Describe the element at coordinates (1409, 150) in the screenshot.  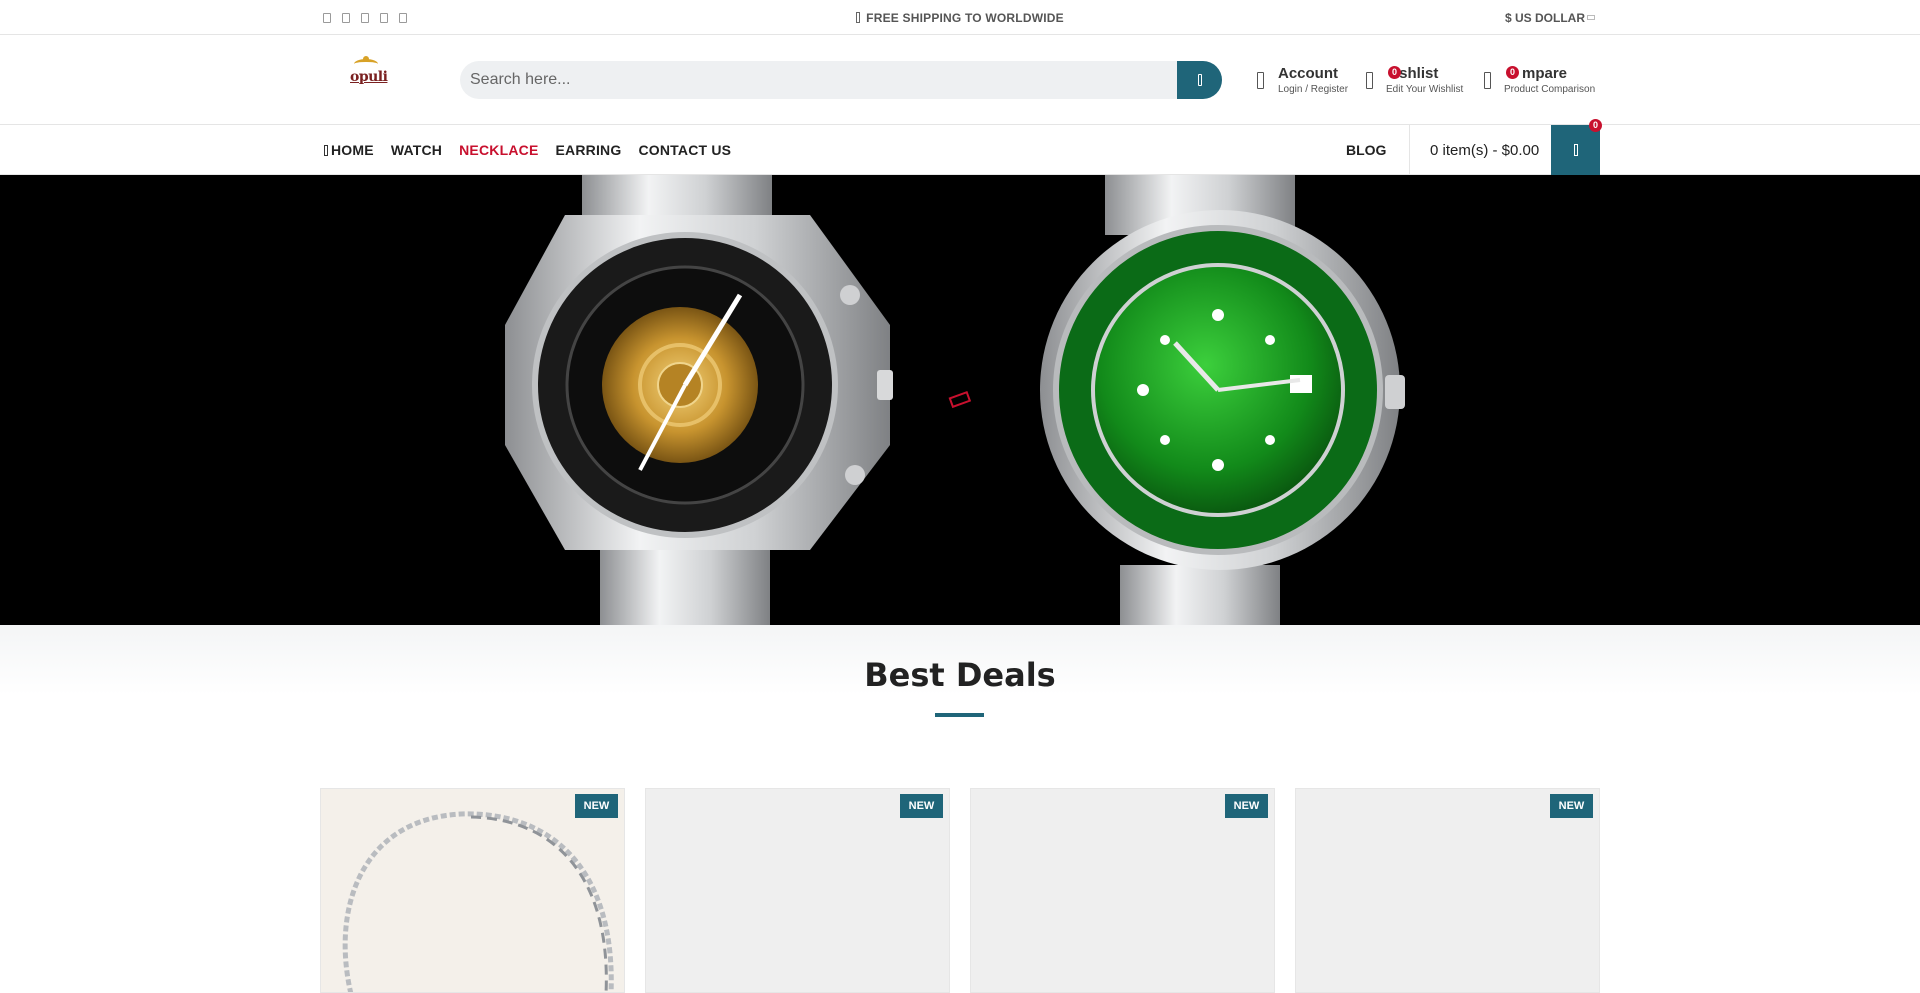
I see `nav-divider` at that location.